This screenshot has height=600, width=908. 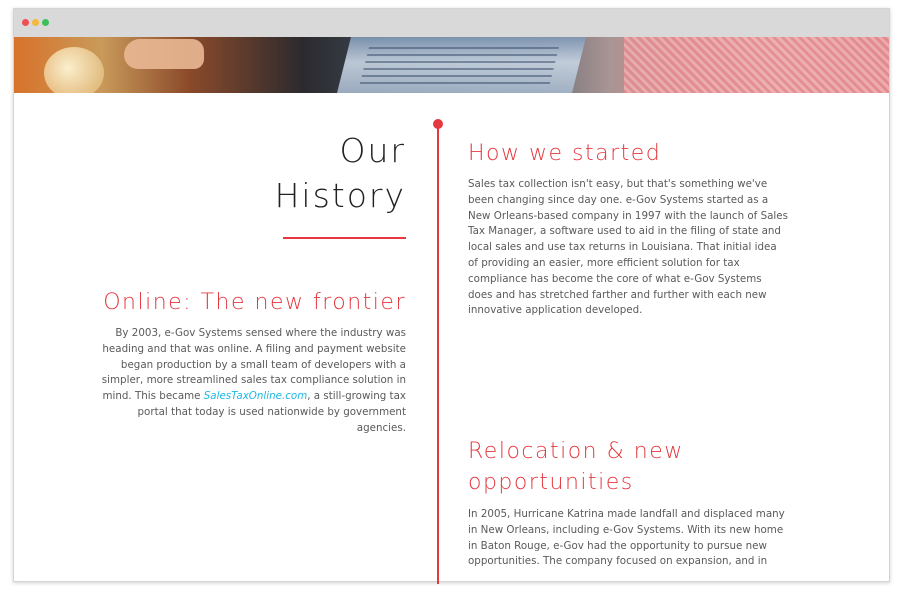 I want to click on page-title-line1: Our, so click(x=372, y=150).